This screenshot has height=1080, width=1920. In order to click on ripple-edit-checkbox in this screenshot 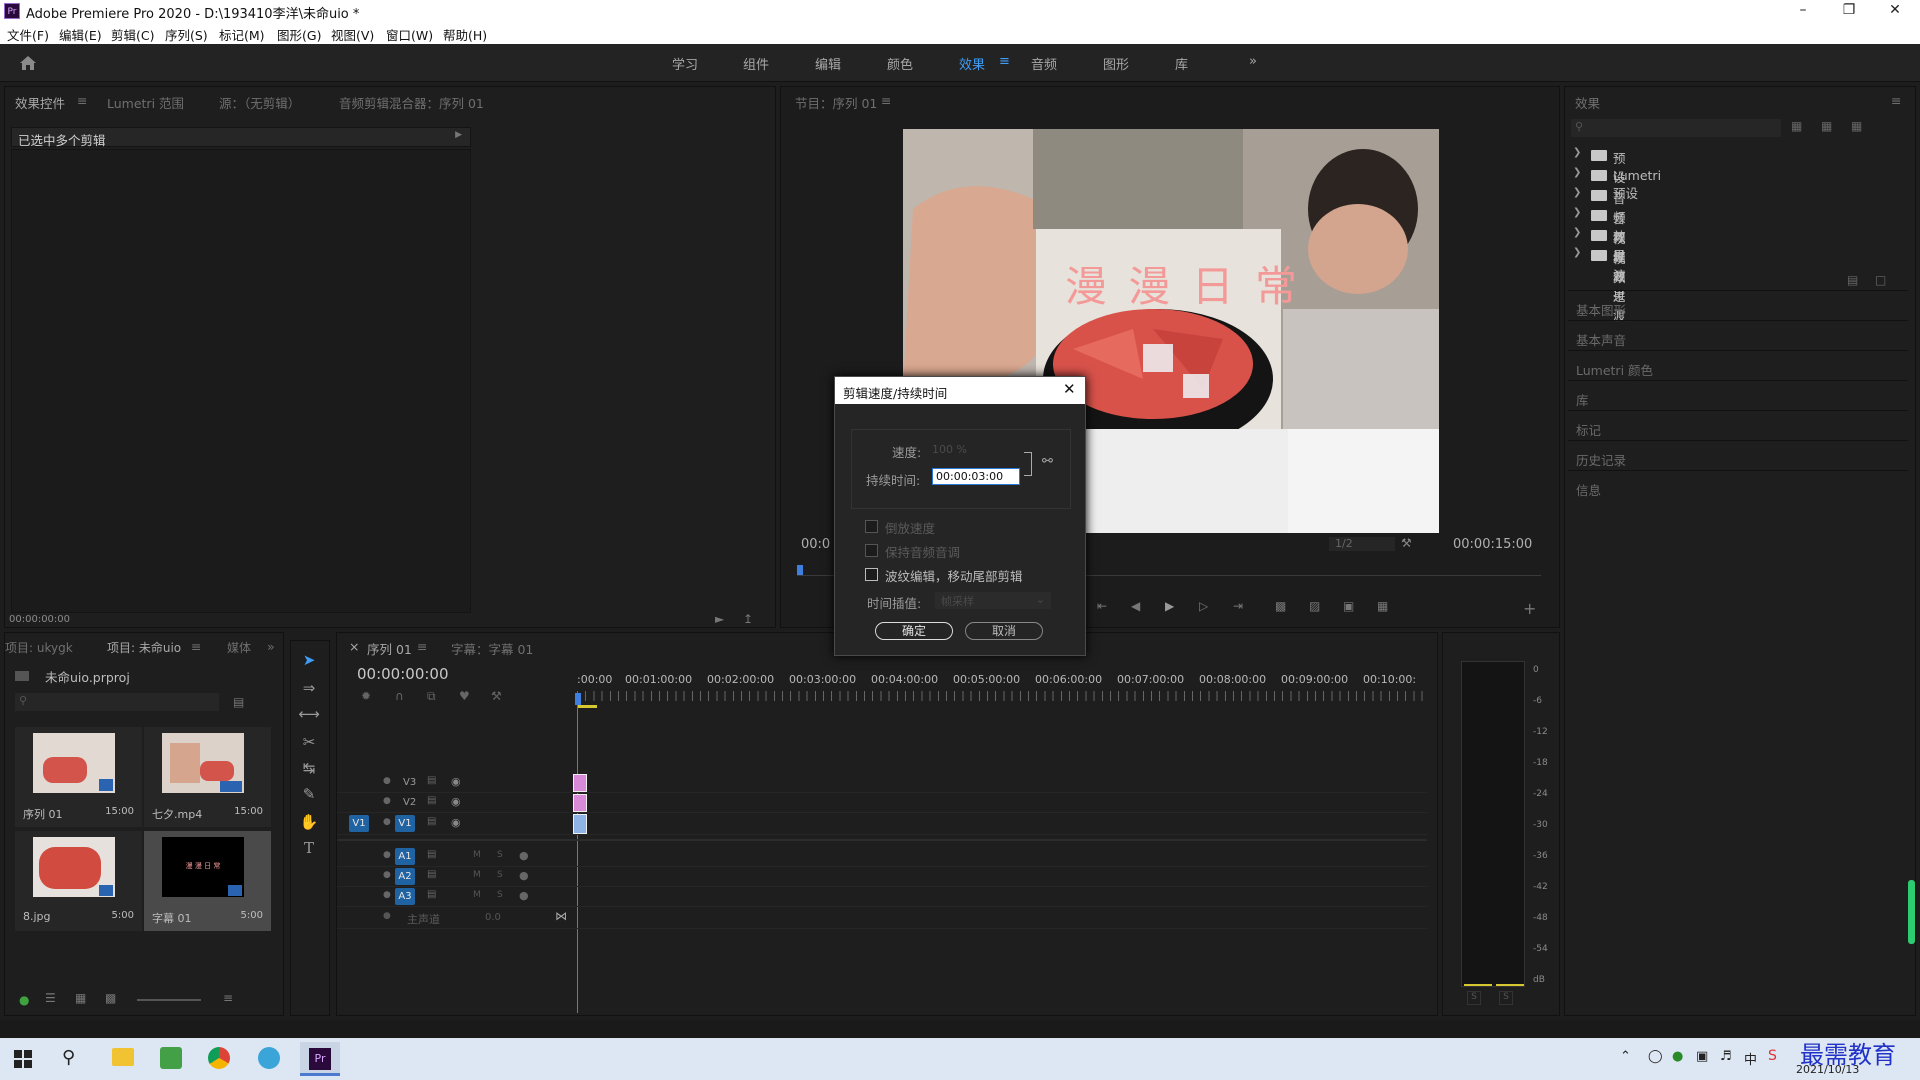, I will do `click(871, 574)`.